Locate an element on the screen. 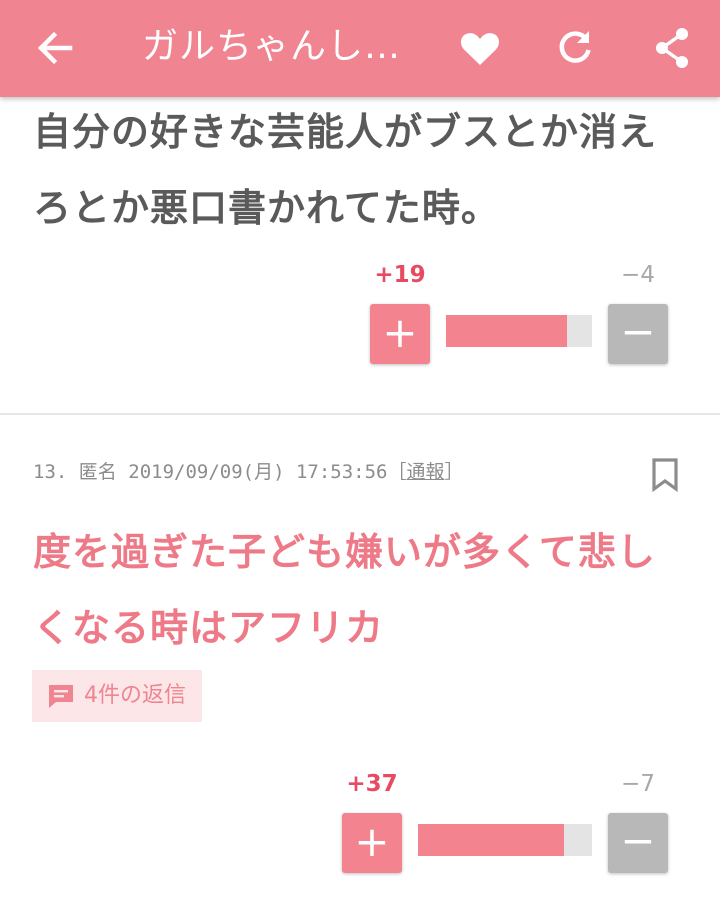 This screenshot has width=720, height=908. bookmark-button is located at coordinates (665, 475).